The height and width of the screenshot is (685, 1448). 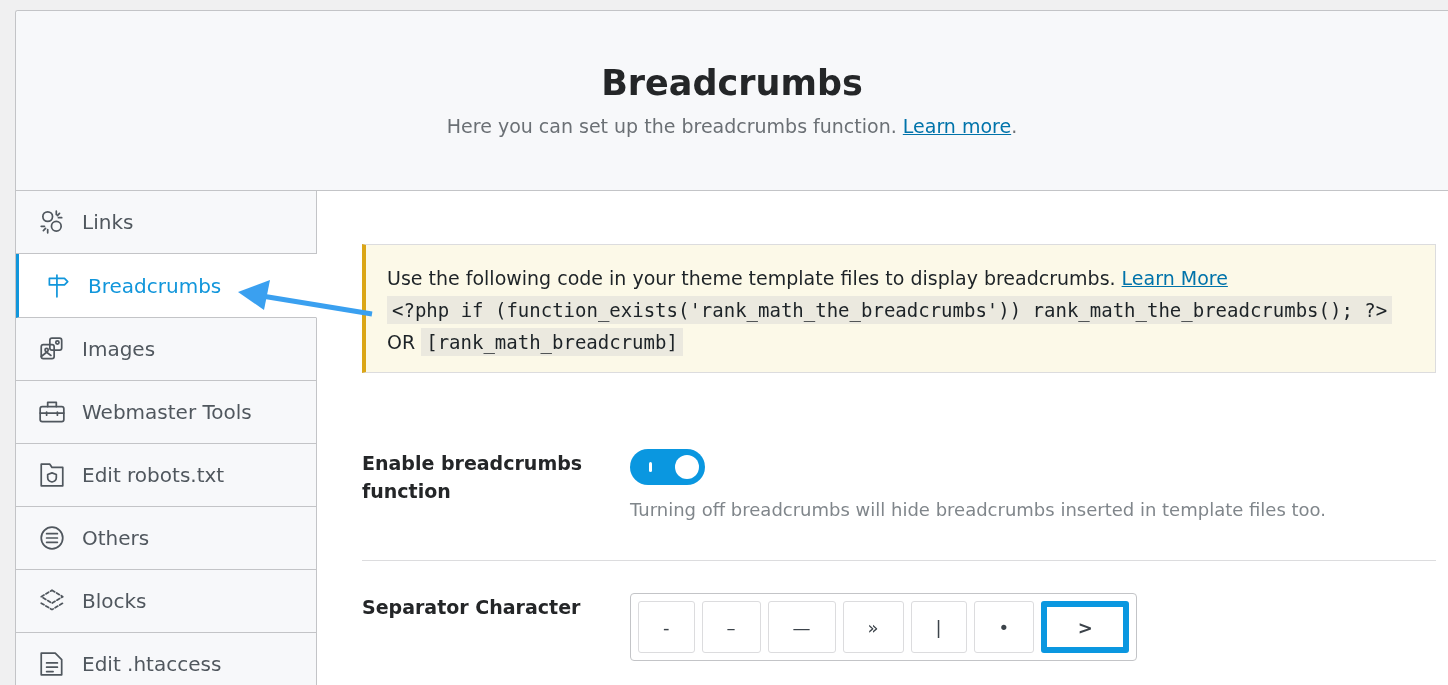 What do you see at coordinates (52, 538) in the screenshot?
I see `list-icon` at bounding box center [52, 538].